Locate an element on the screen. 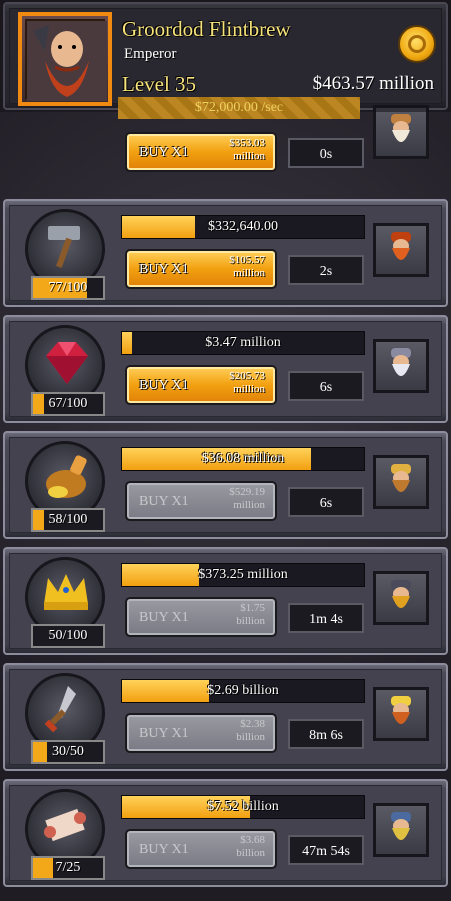  player-name: Groordod Flintbrew is located at coordinates (206, 29).